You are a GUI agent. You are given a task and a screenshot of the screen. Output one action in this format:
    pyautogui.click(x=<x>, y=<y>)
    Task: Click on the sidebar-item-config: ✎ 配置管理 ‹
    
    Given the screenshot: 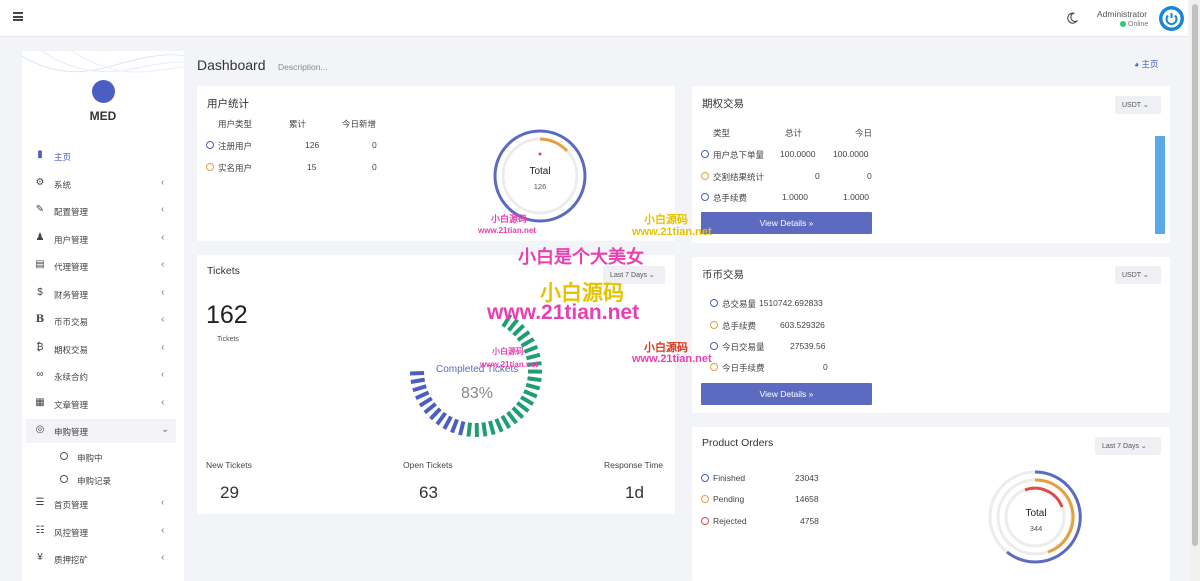 What is the action you would take?
    pyautogui.click(x=101, y=211)
    